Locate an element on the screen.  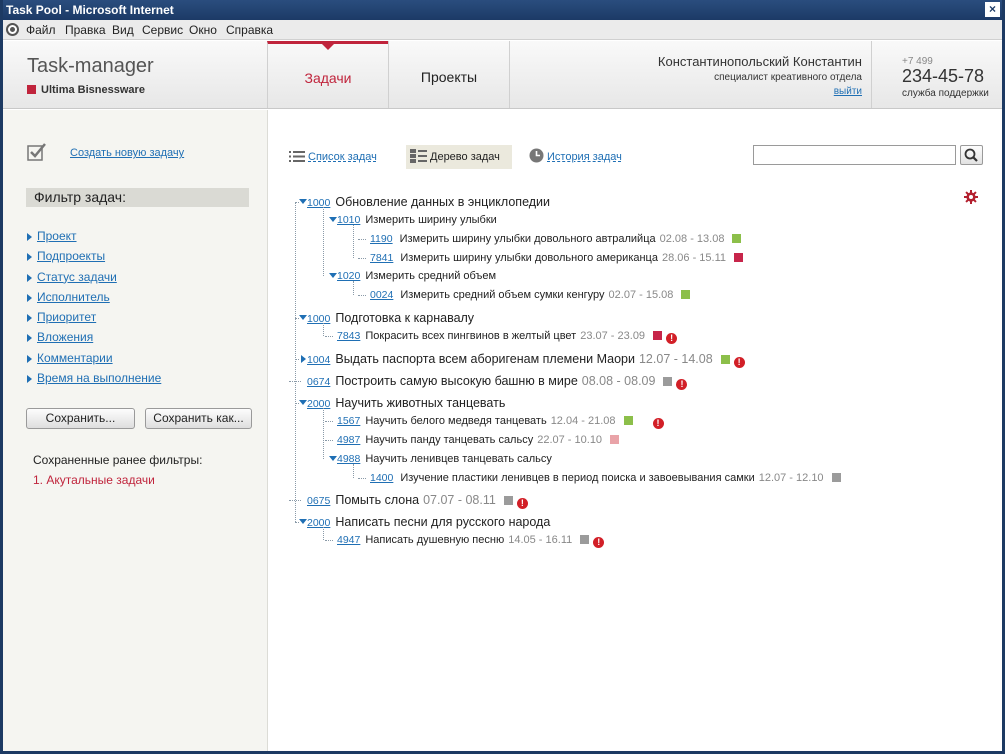
saved-filter-item: 1. Акутальные задачи is located at coordinates (94, 480).